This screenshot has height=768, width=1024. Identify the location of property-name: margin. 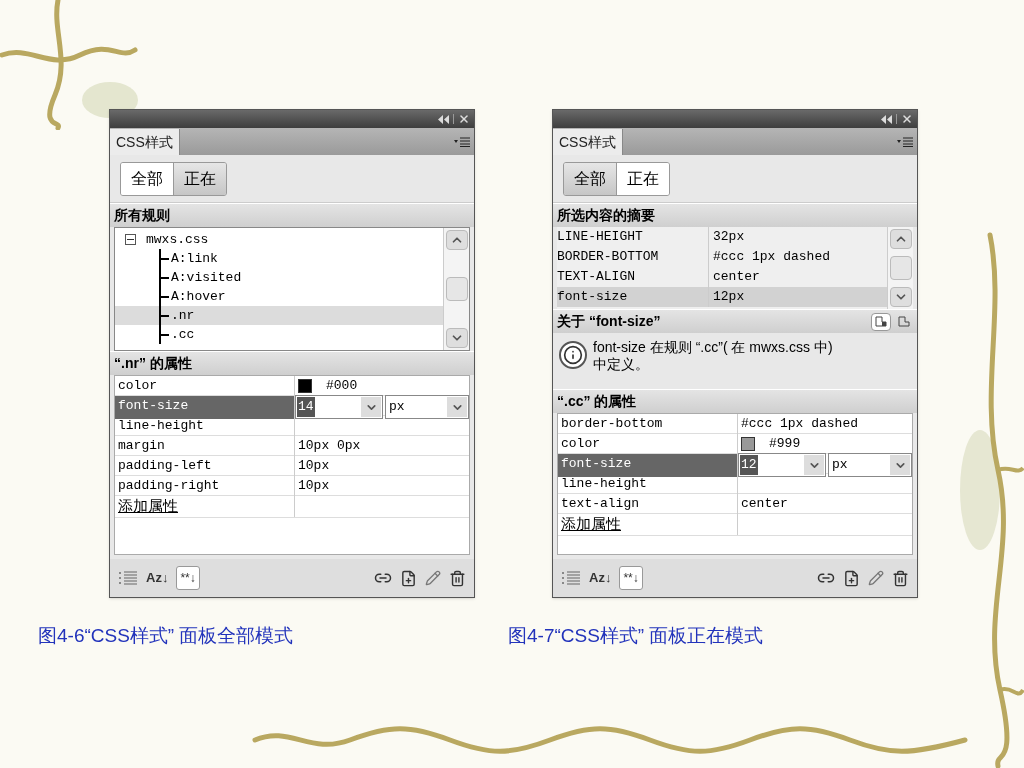
(205, 446).